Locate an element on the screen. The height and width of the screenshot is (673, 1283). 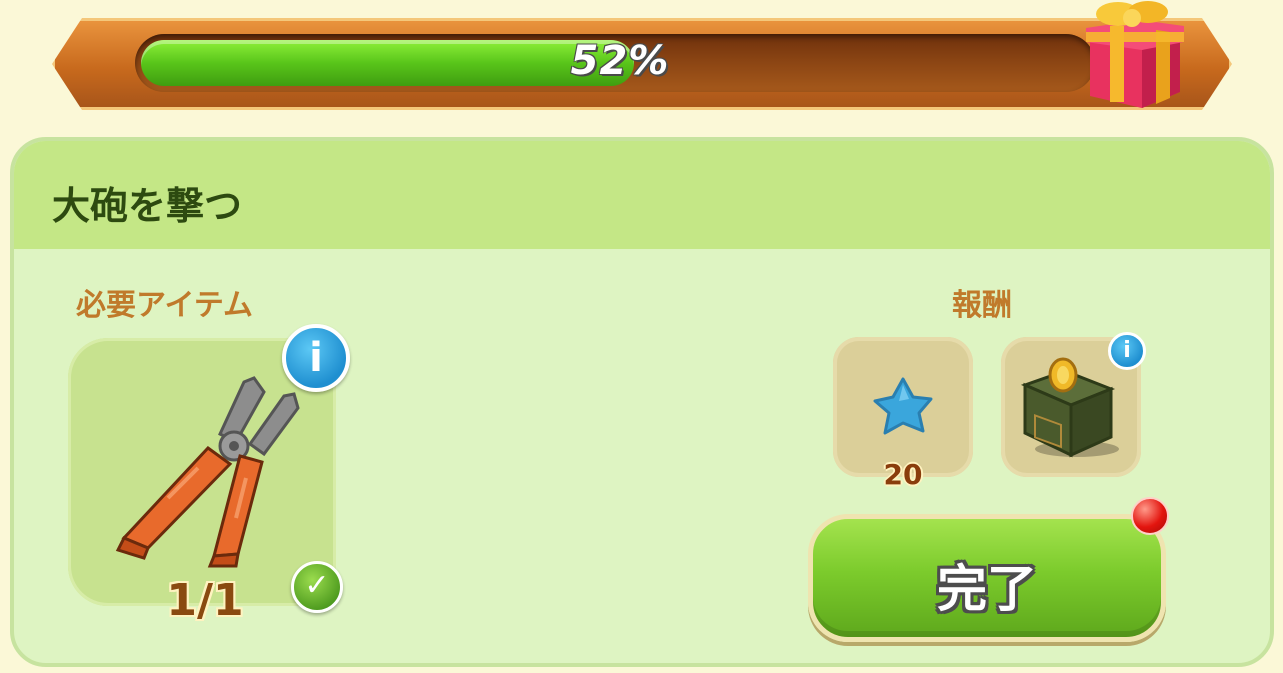
info-icon: i is located at coordinates (316, 358).